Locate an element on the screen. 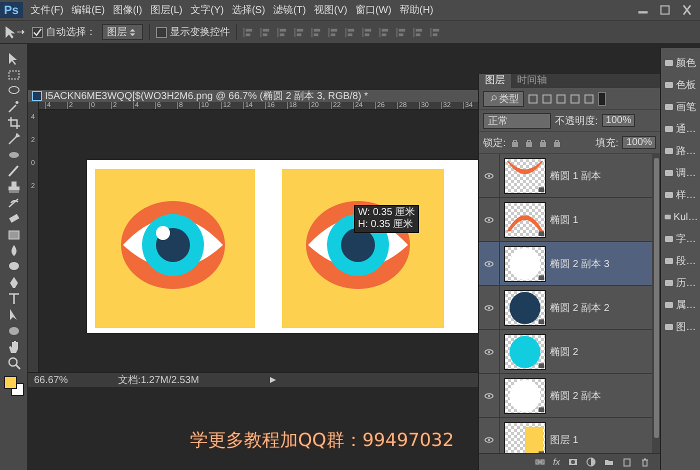 The width and height of the screenshot is (700, 470). color-swatches is located at coordinates (14, 386).